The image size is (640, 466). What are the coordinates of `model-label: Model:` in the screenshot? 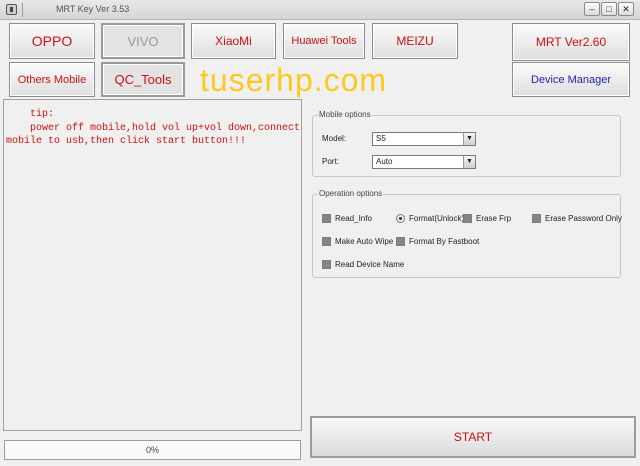 It's located at (334, 138).